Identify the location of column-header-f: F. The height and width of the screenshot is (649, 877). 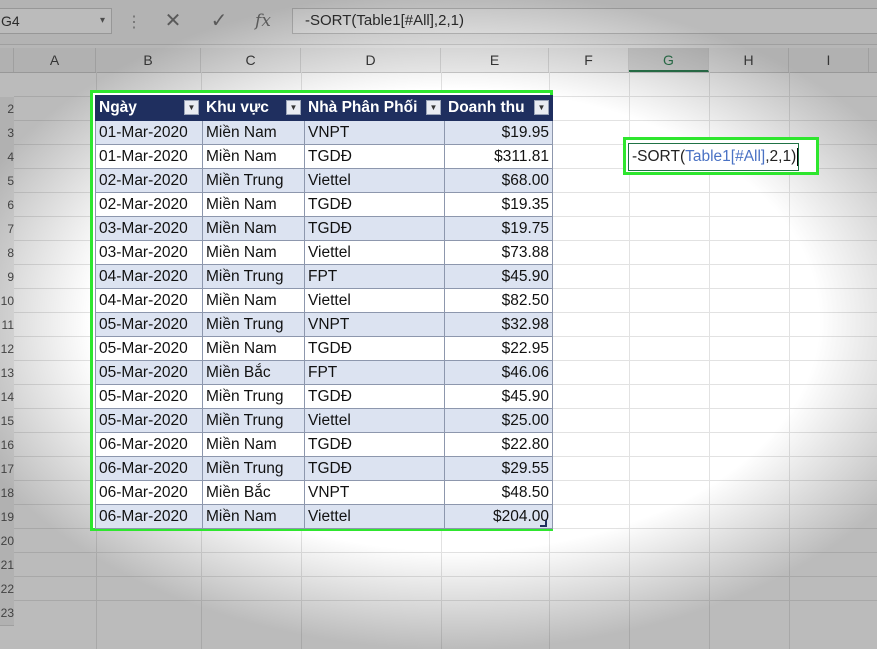
(589, 60).